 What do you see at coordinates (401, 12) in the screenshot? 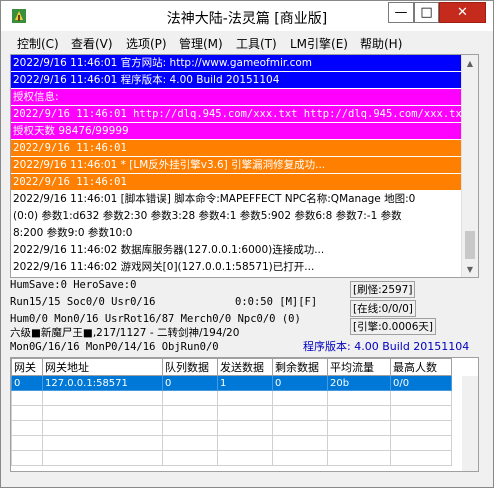
I see `minimize-button: —` at bounding box center [401, 12].